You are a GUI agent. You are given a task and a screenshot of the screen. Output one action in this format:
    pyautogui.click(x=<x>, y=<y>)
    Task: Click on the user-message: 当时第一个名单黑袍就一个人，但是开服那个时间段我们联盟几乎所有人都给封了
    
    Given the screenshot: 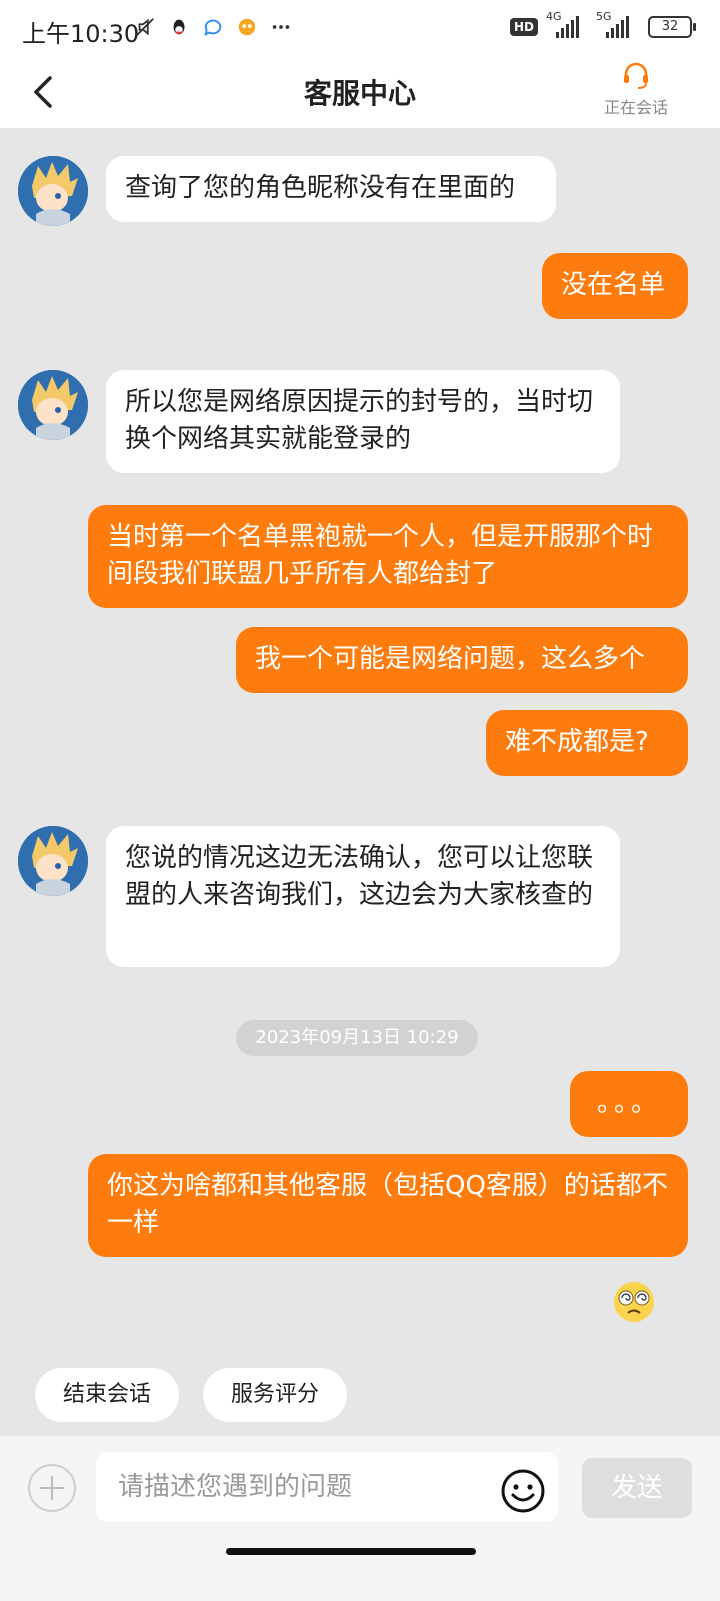 What is the action you would take?
    pyautogui.click(x=388, y=556)
    